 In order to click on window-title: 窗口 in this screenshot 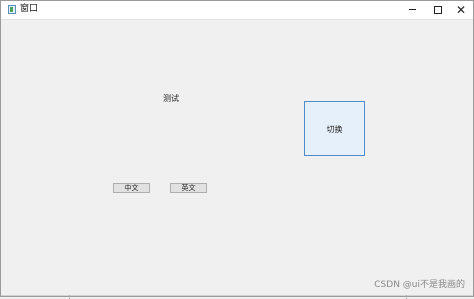, I will do `click(29, 9)`.